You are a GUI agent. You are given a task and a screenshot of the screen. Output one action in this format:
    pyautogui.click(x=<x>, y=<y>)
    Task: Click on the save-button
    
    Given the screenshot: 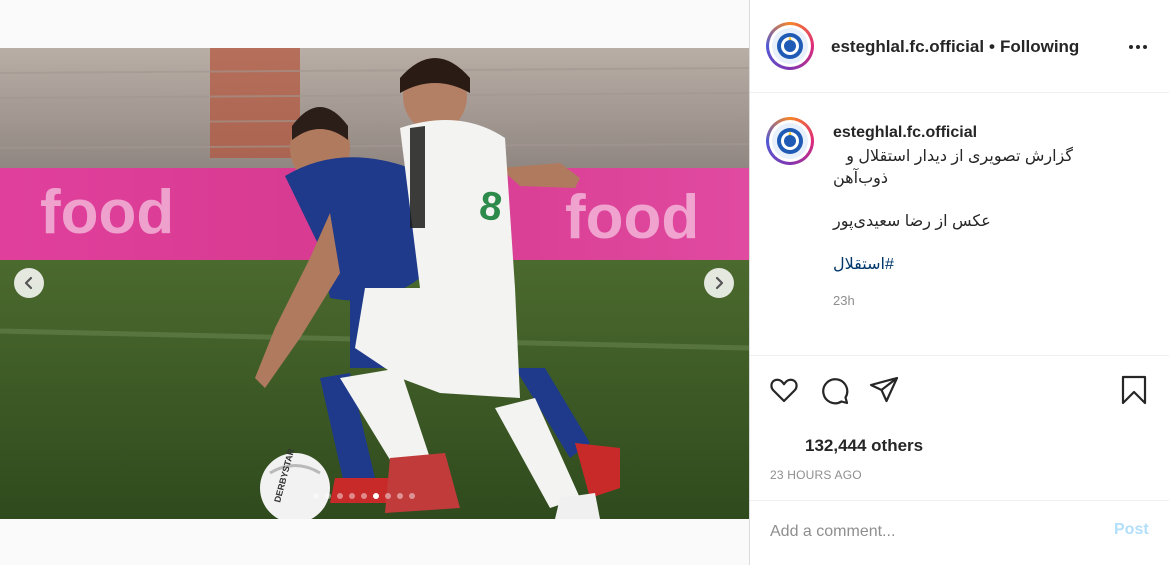 What is the action you would take?
    pyautogui.click(x=1134, y=390)
    